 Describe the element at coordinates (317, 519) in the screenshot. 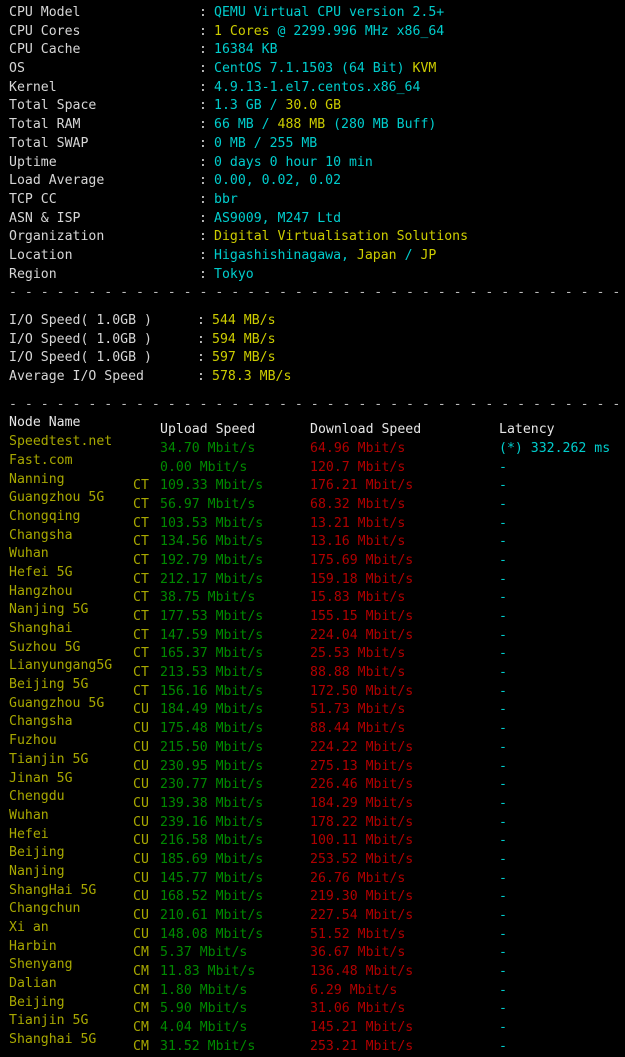

I see `table-row: Chongqing CT 103.53 Mbit/s 13.21 Mbit/s -` at that location.